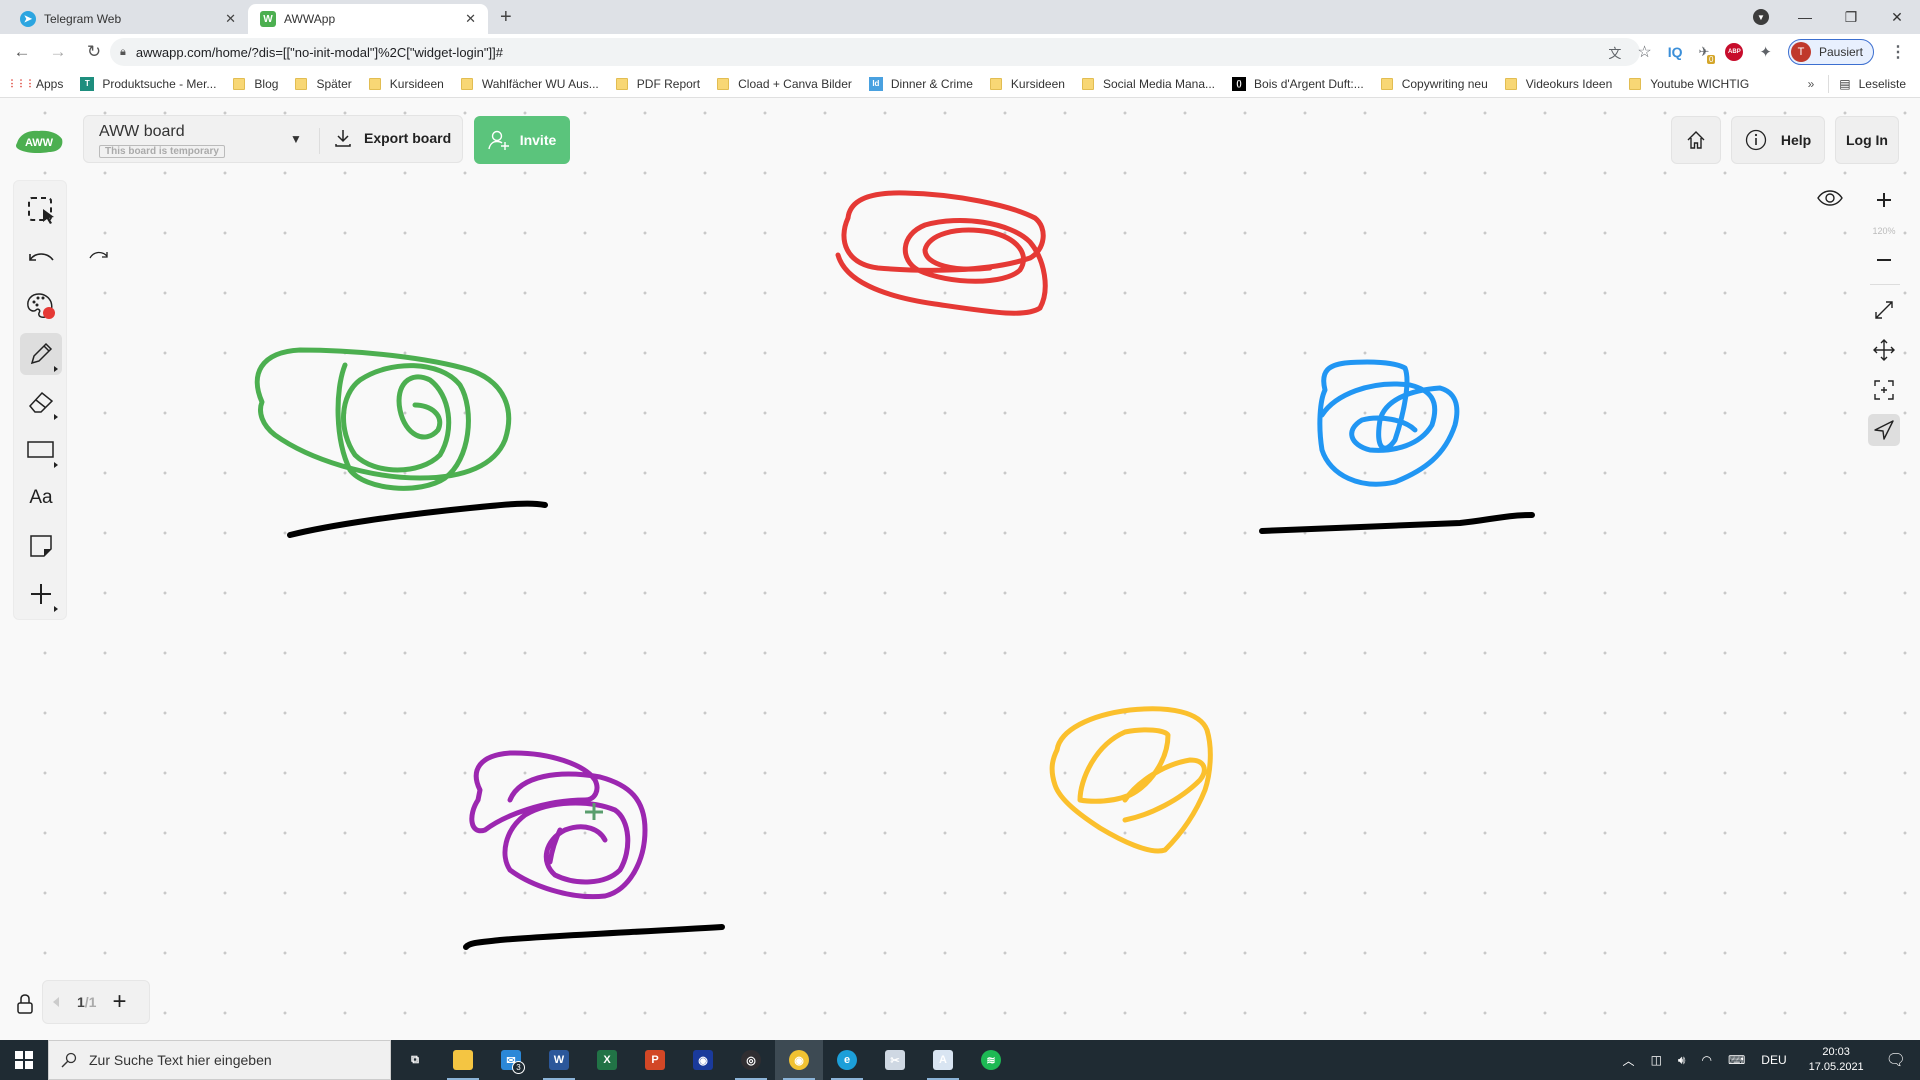 This screenshot has width=1920, height=1080. I want to click on eraser-tool, so click(41, 402).